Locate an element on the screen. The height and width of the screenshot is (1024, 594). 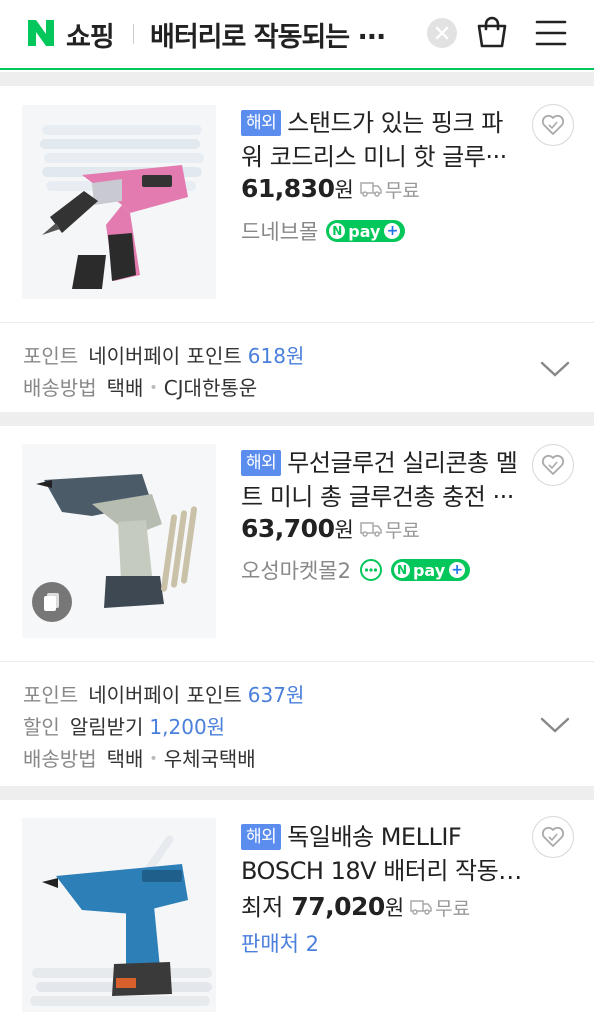
discount-value: 1,200원 is located at coordinates (187, 727).